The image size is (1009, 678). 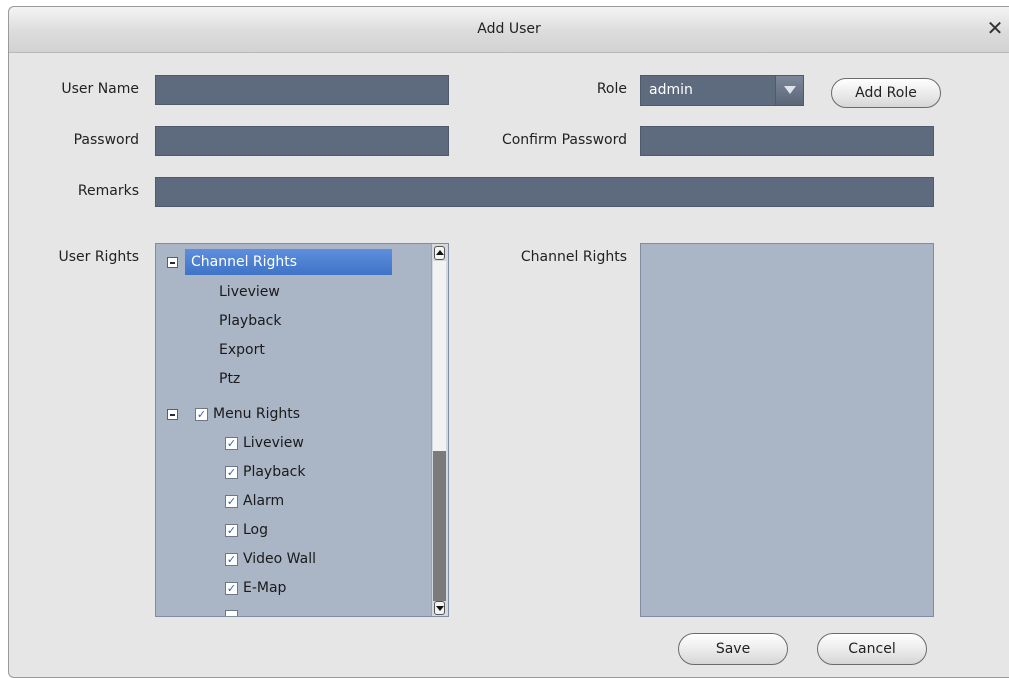 I want to click on confirm-password-input, so click(x=787, y=141).